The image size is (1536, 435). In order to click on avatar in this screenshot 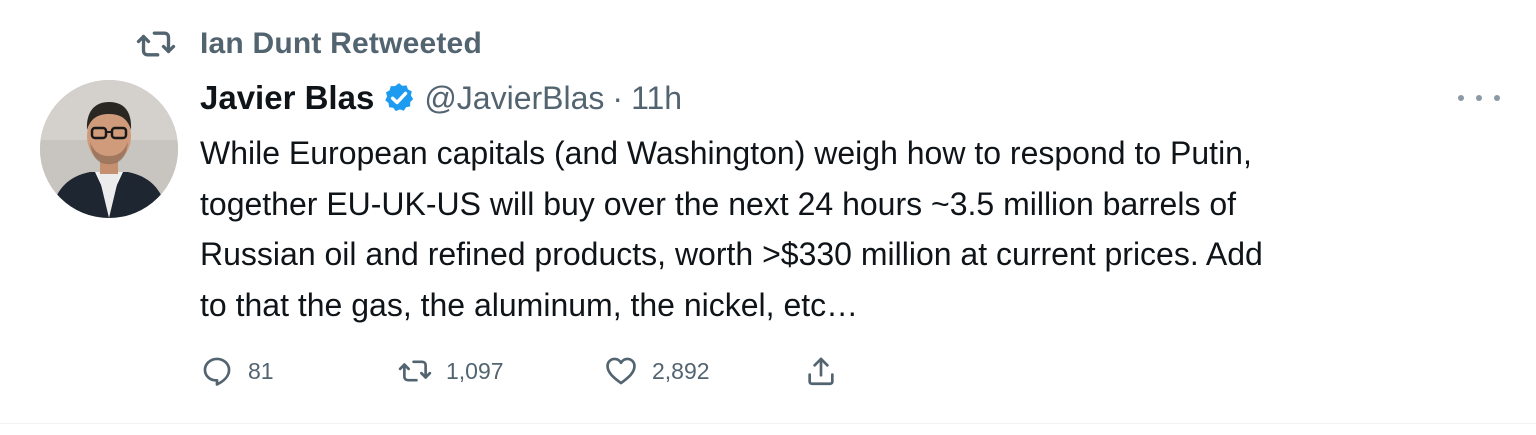, I will do `click(109, 149)`.